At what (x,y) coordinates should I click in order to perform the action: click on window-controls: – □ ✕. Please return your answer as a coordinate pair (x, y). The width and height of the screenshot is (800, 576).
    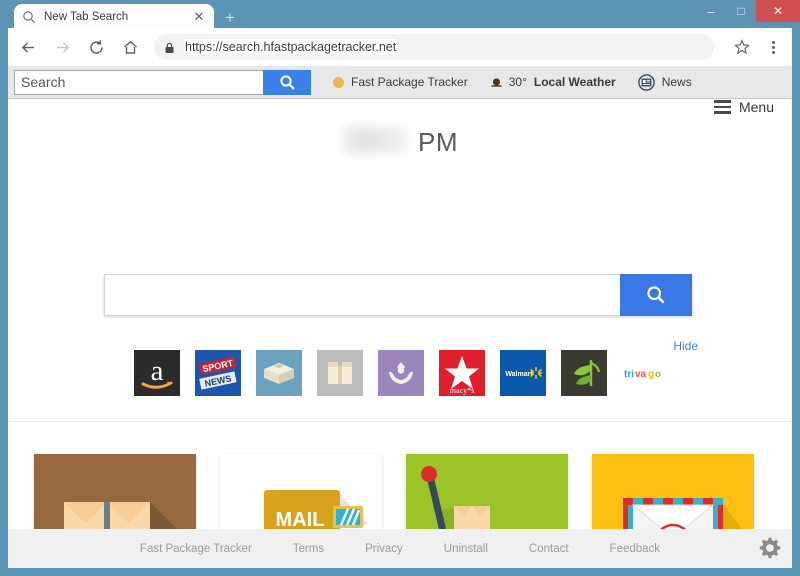
    Looking at the image, I should click on (748, 12).